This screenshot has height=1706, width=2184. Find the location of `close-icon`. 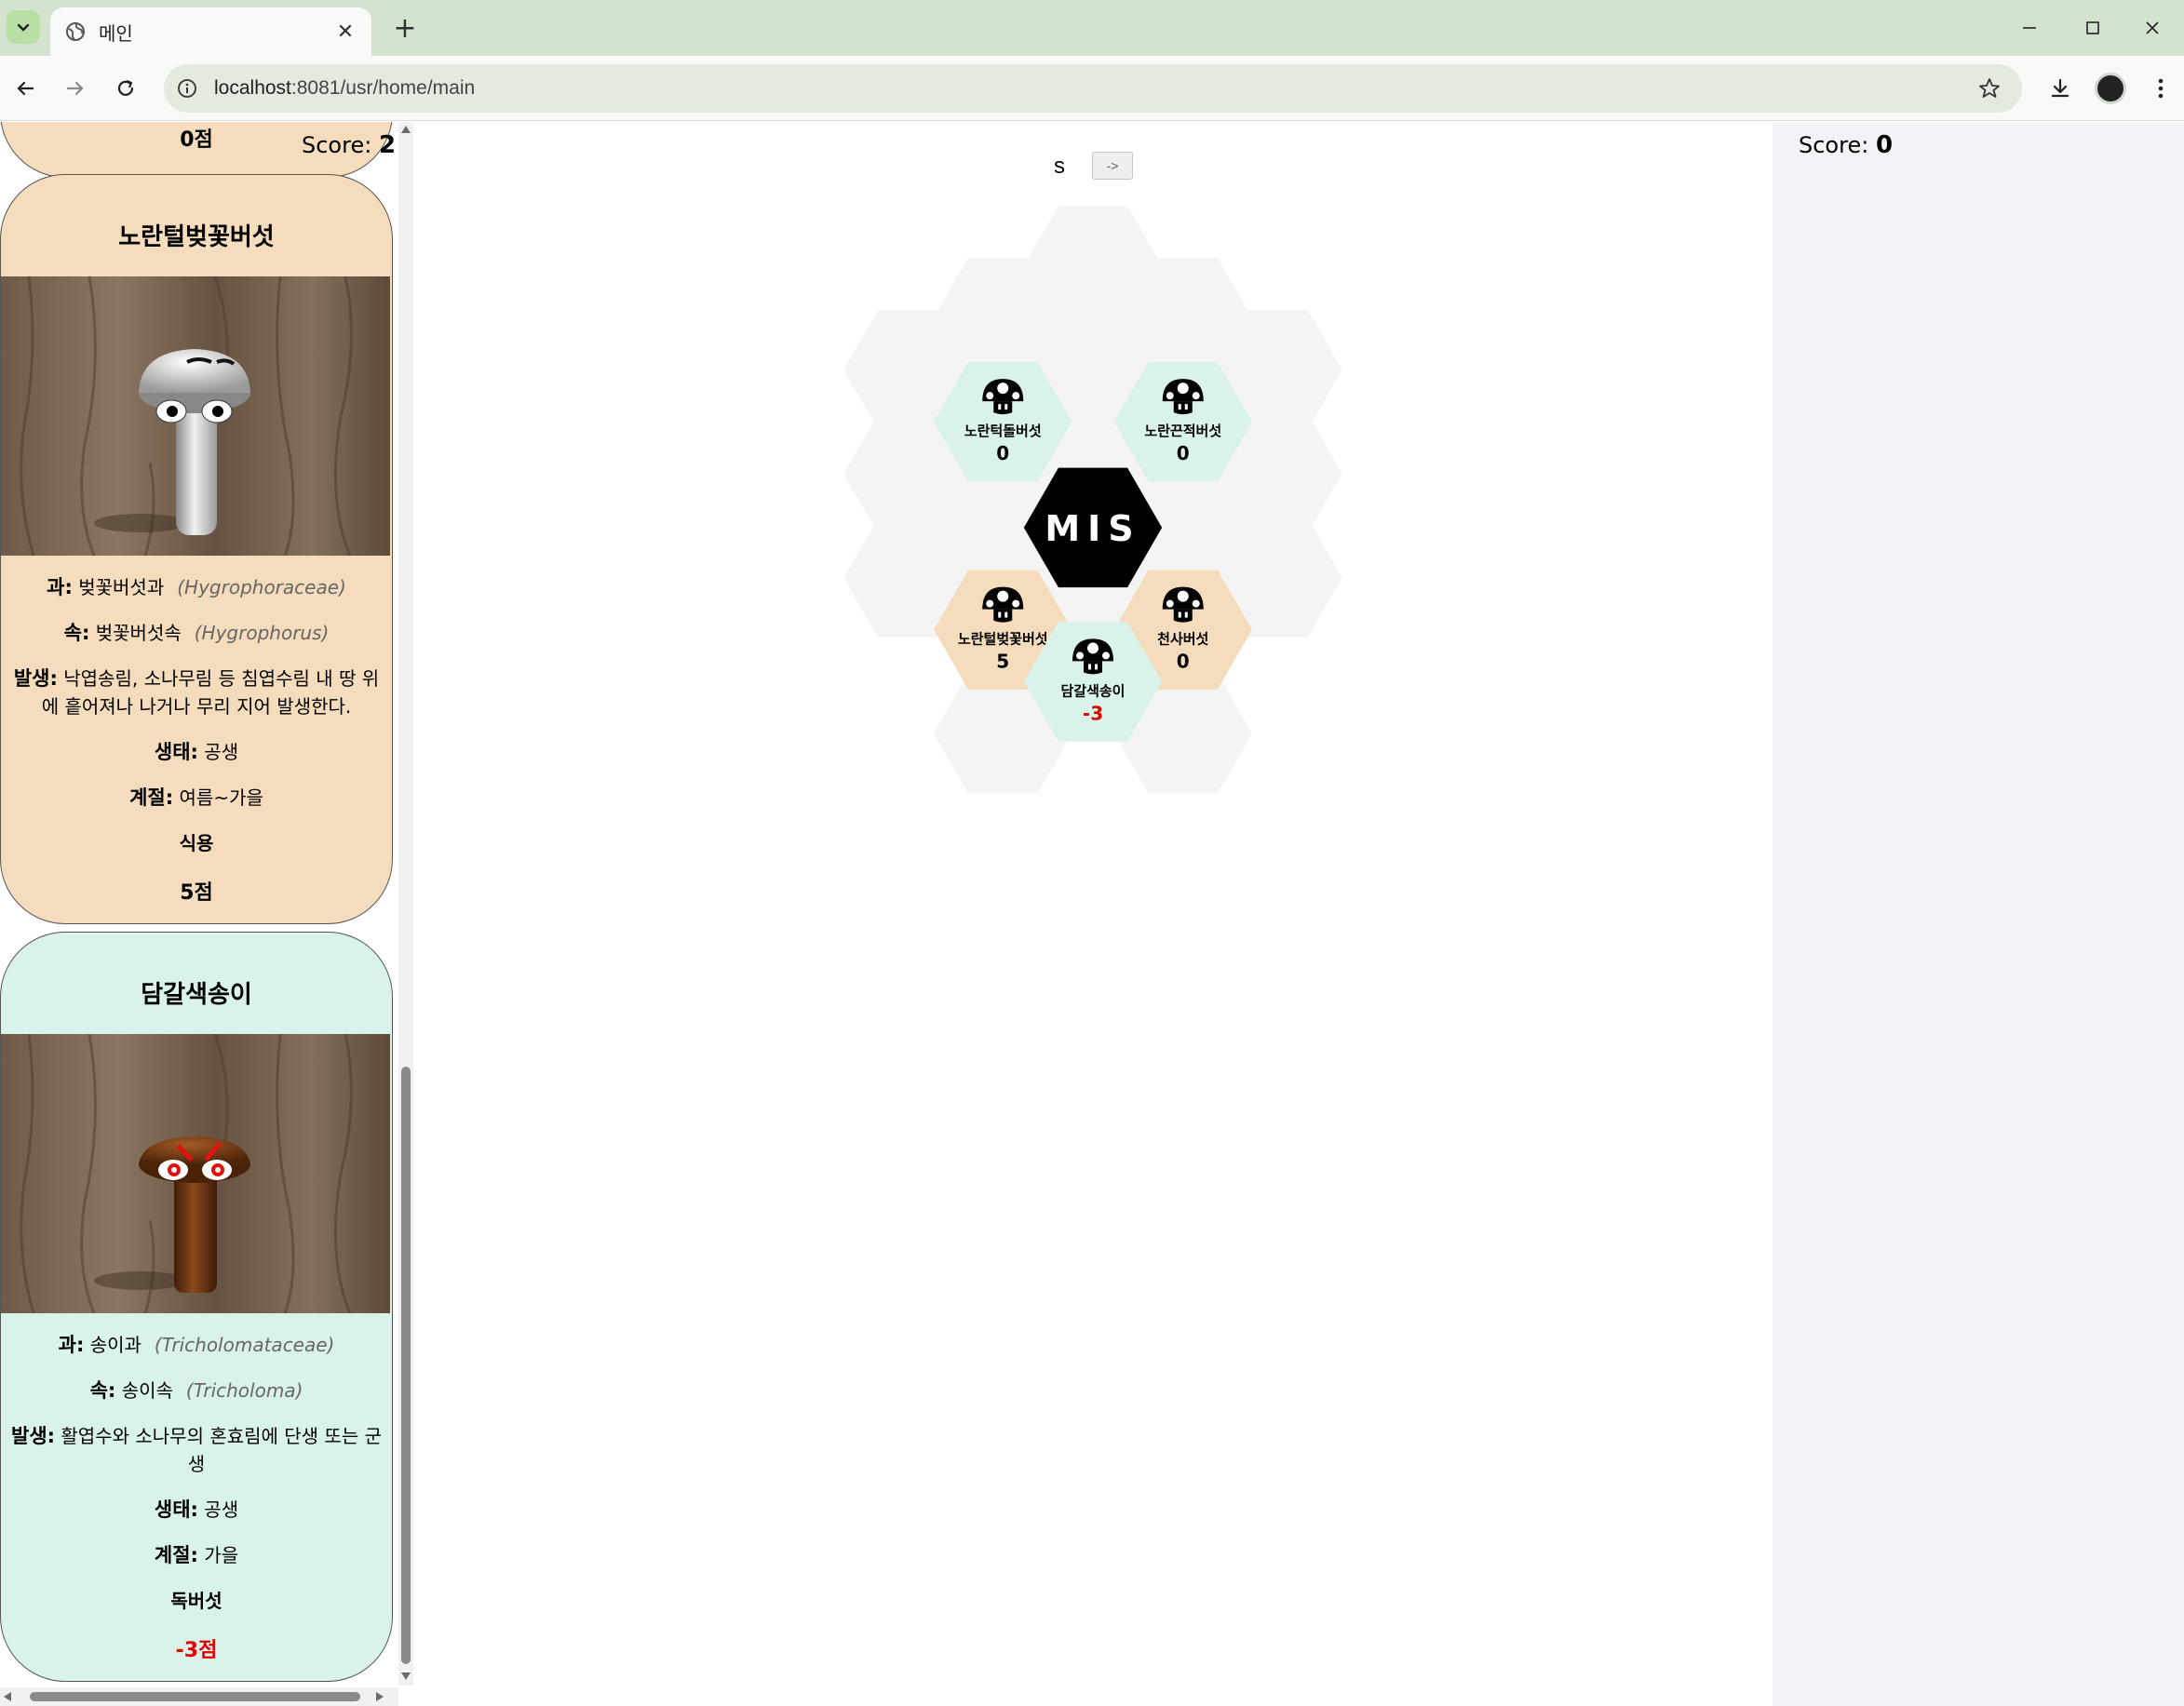

close-icon is located at coordinates (2152, 27).